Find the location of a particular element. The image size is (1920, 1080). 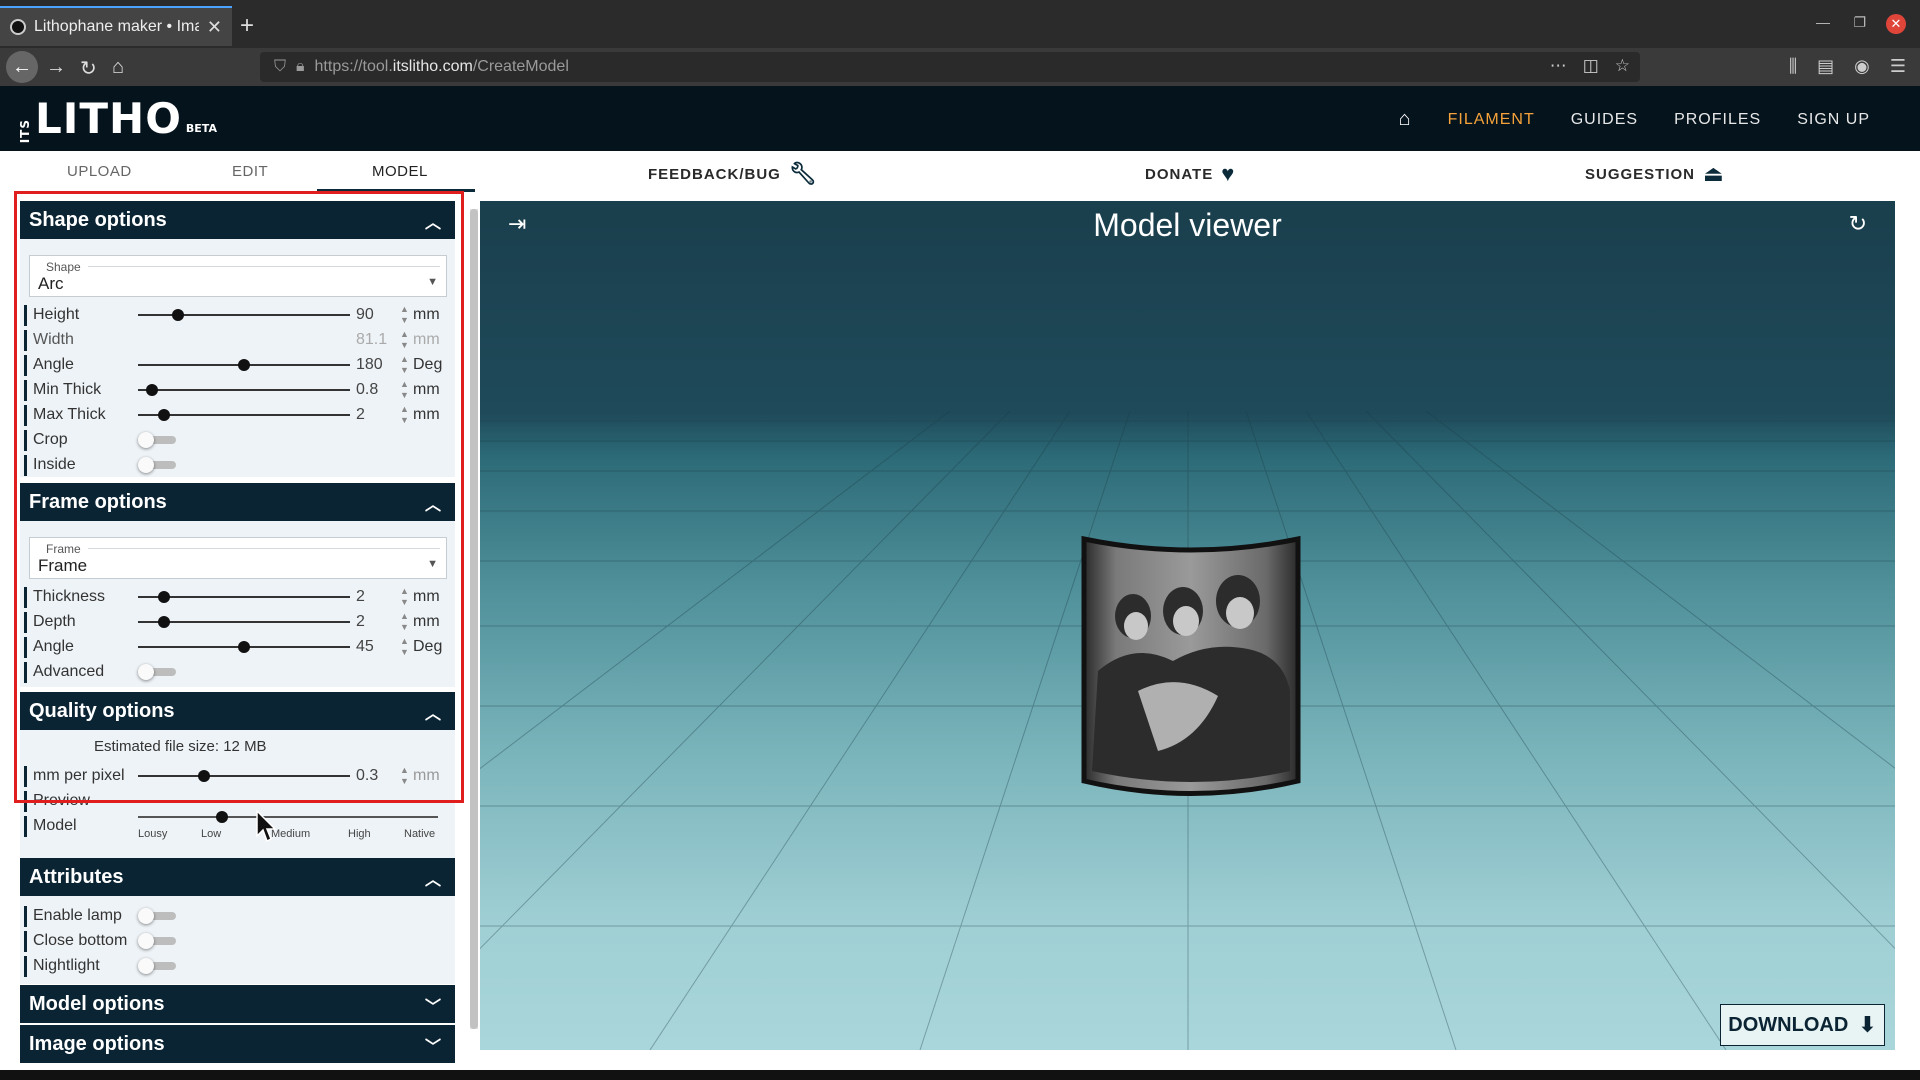

frame-thickness-row: Thickness 2 ▲ ▼ mm is located at coordinates (237, 597).